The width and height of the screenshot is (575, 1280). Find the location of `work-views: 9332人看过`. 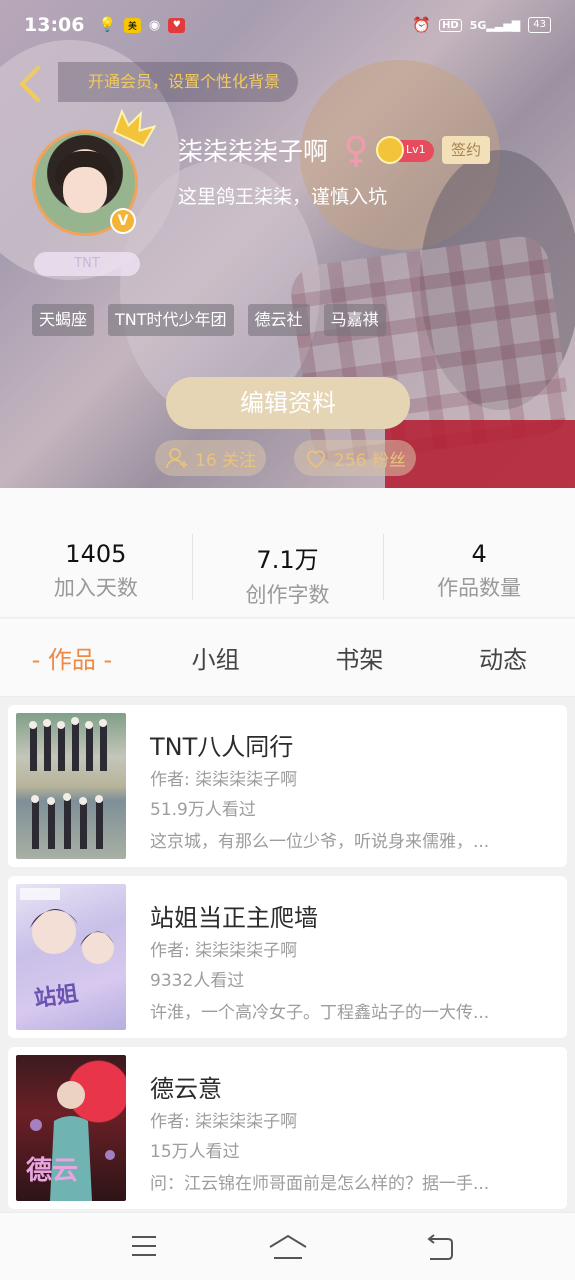

work-views: 9332人看过 is located at coordinates (197, 981).